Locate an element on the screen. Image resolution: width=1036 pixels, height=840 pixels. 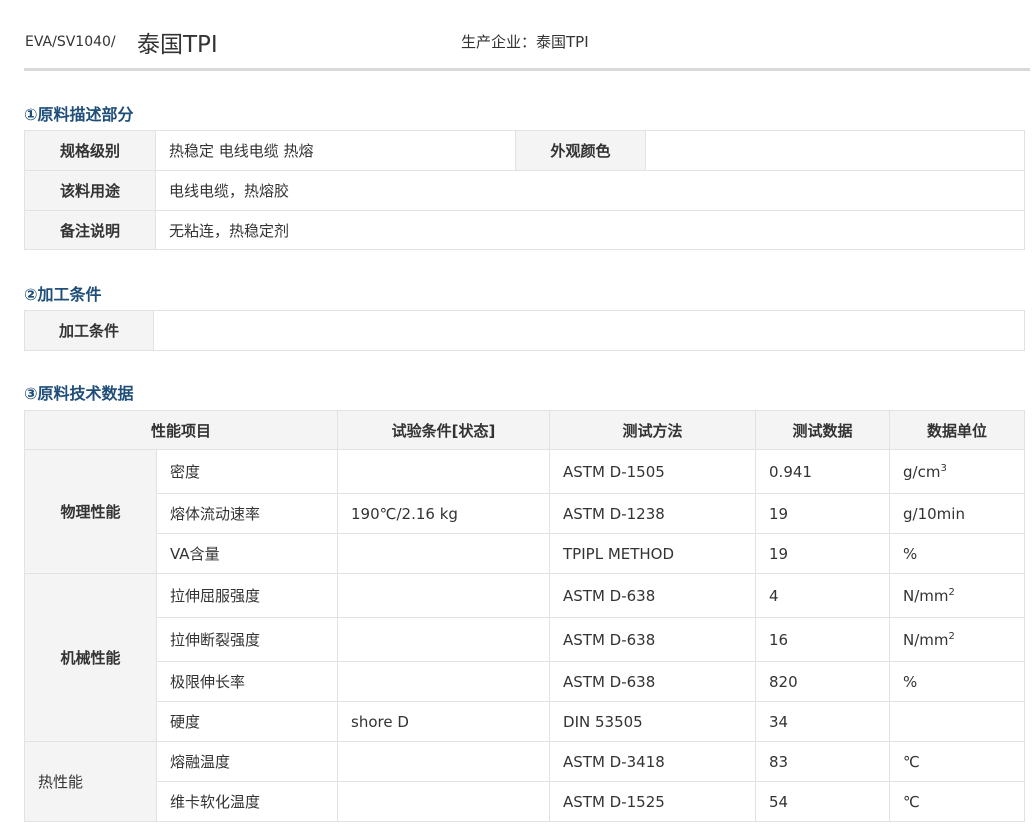
property-category: 热性能 is located at coordinates (90, 781).